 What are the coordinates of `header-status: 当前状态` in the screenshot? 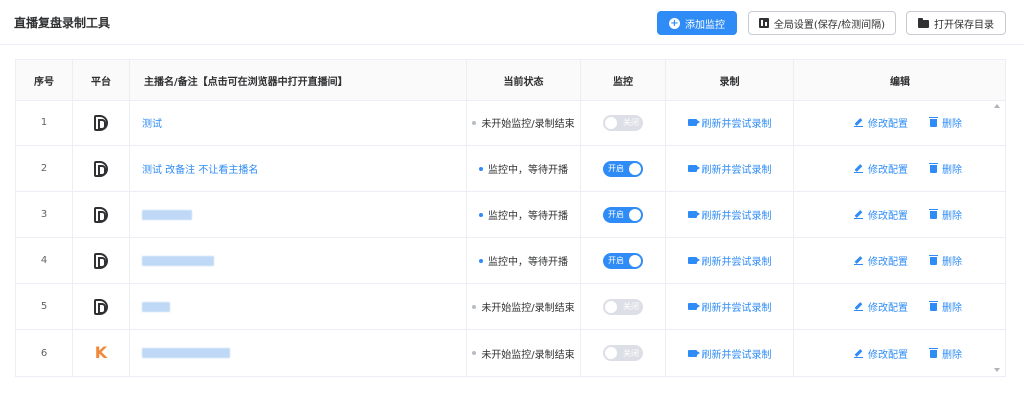 It's located at (524, 80).